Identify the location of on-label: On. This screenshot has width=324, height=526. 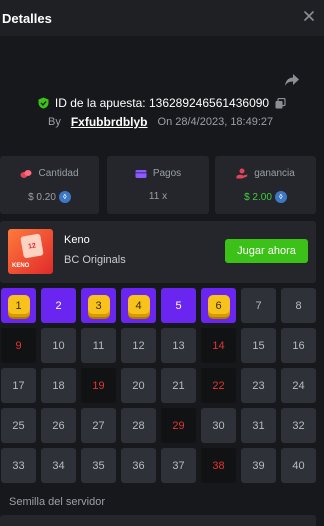
(165, 122).